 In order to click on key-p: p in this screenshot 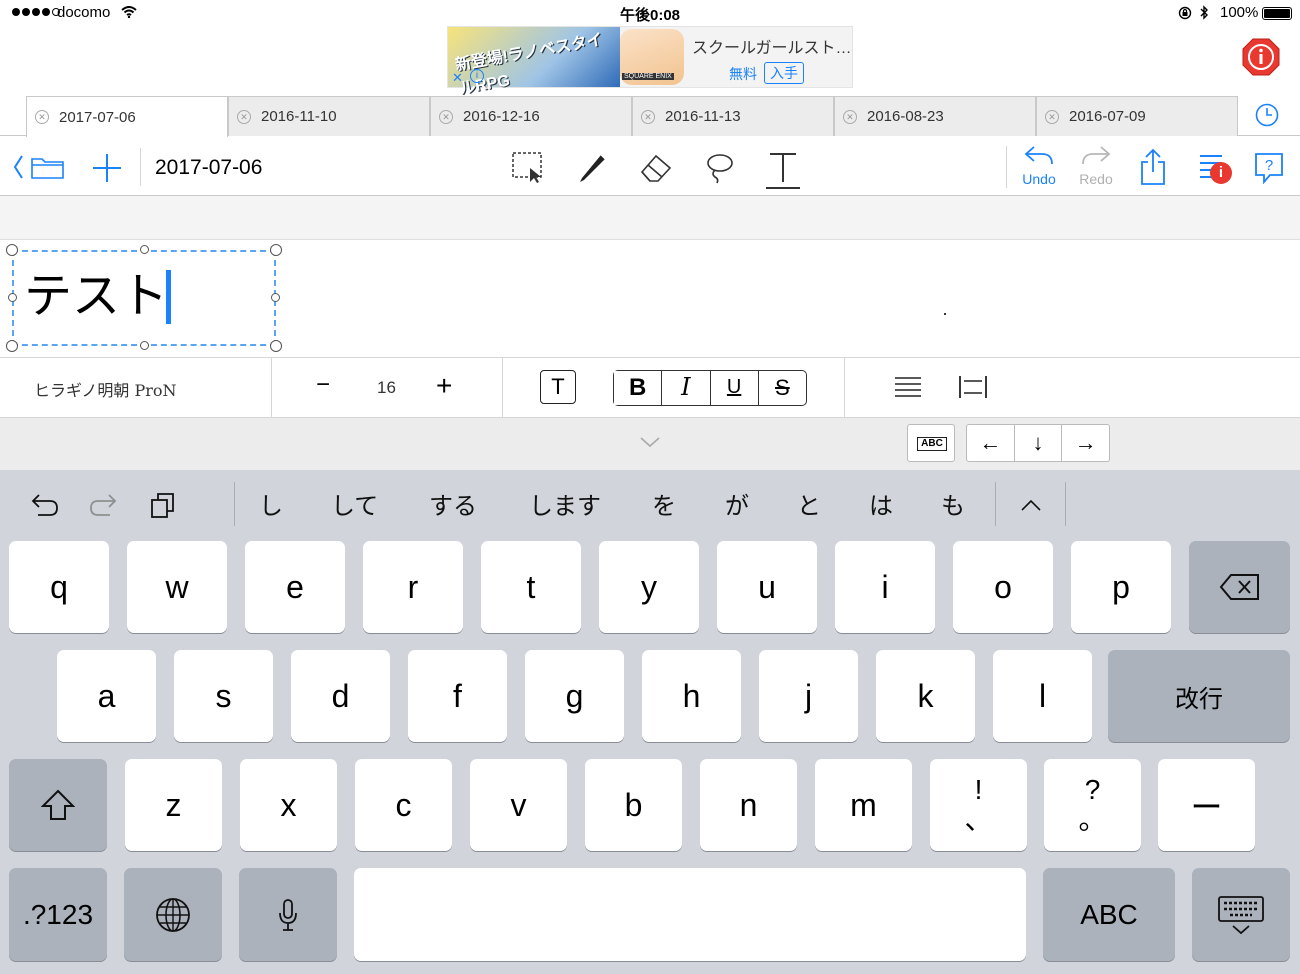, I will do `click(1121, 587)`.